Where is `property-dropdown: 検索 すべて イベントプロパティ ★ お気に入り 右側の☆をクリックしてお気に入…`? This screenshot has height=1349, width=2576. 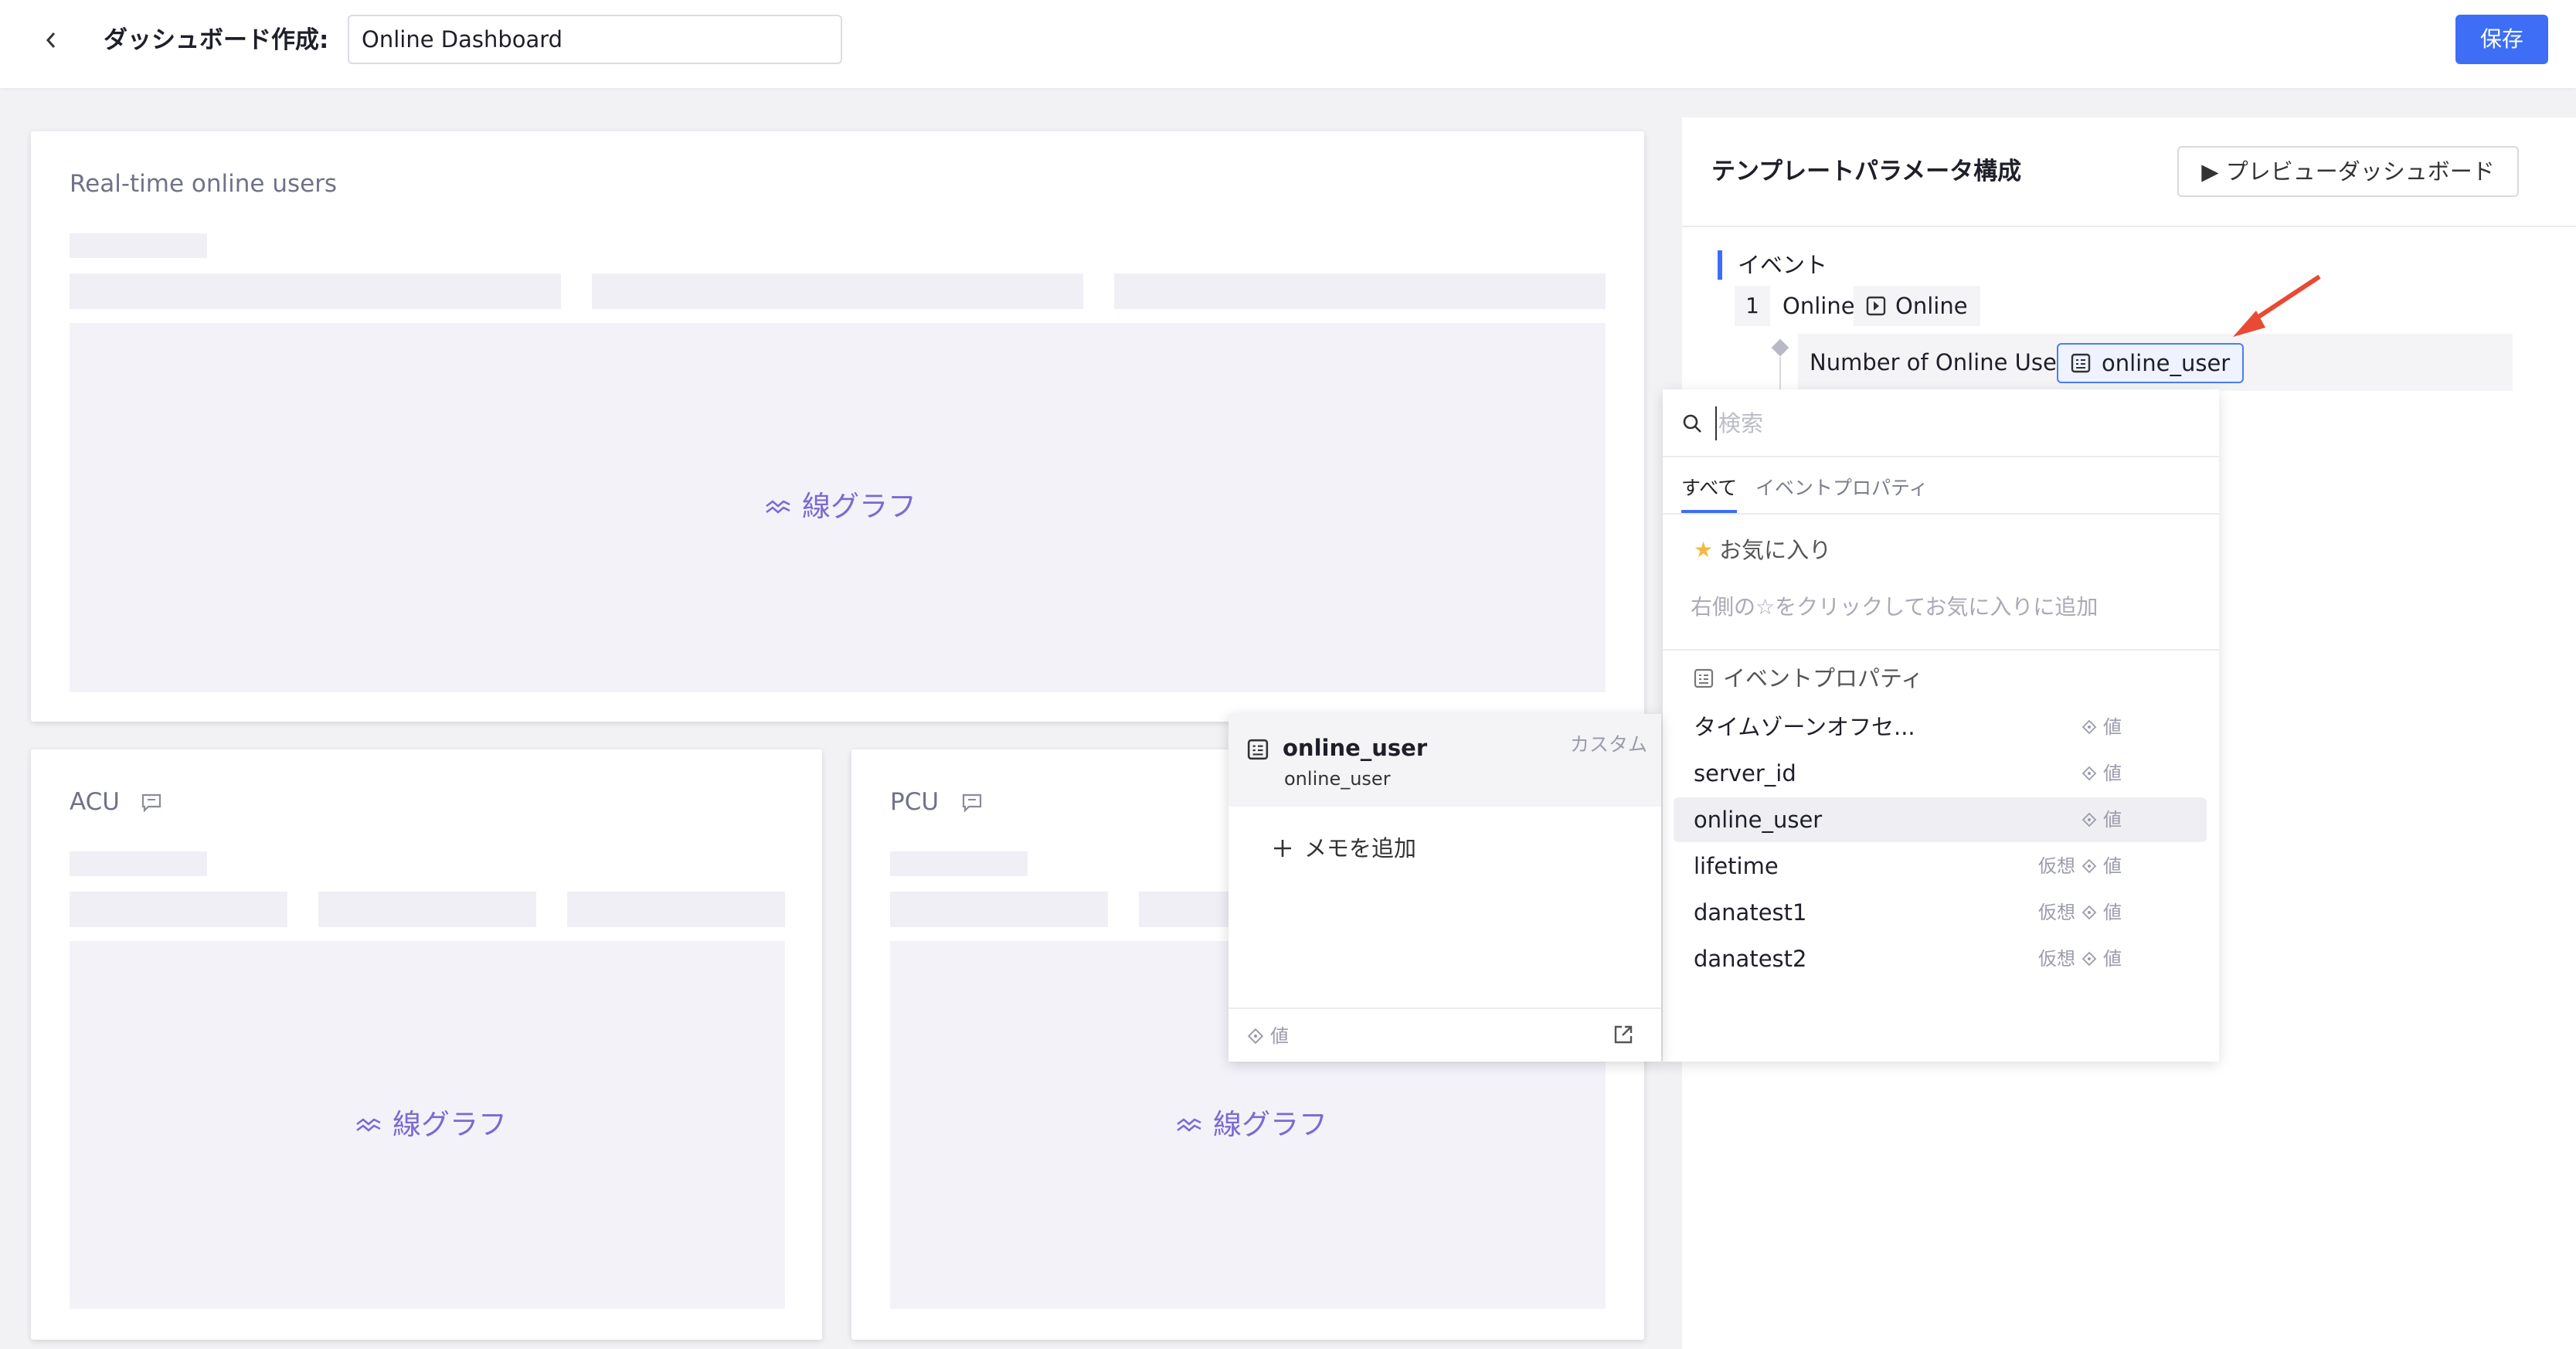 property-dropdown: 検索 すべて イベントプロパティ ★ お気に入り 右側の☆をクリックしてお気に入… is located at coordinates (1941, 725).